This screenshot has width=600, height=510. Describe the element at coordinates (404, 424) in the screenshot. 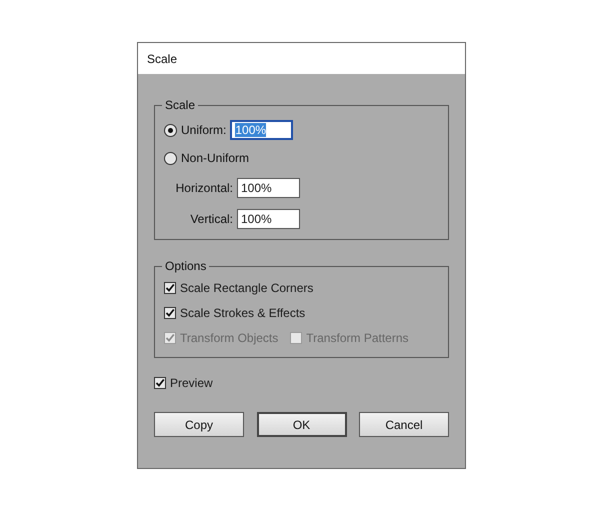

I see `dialog-button: Cancel` at that location.